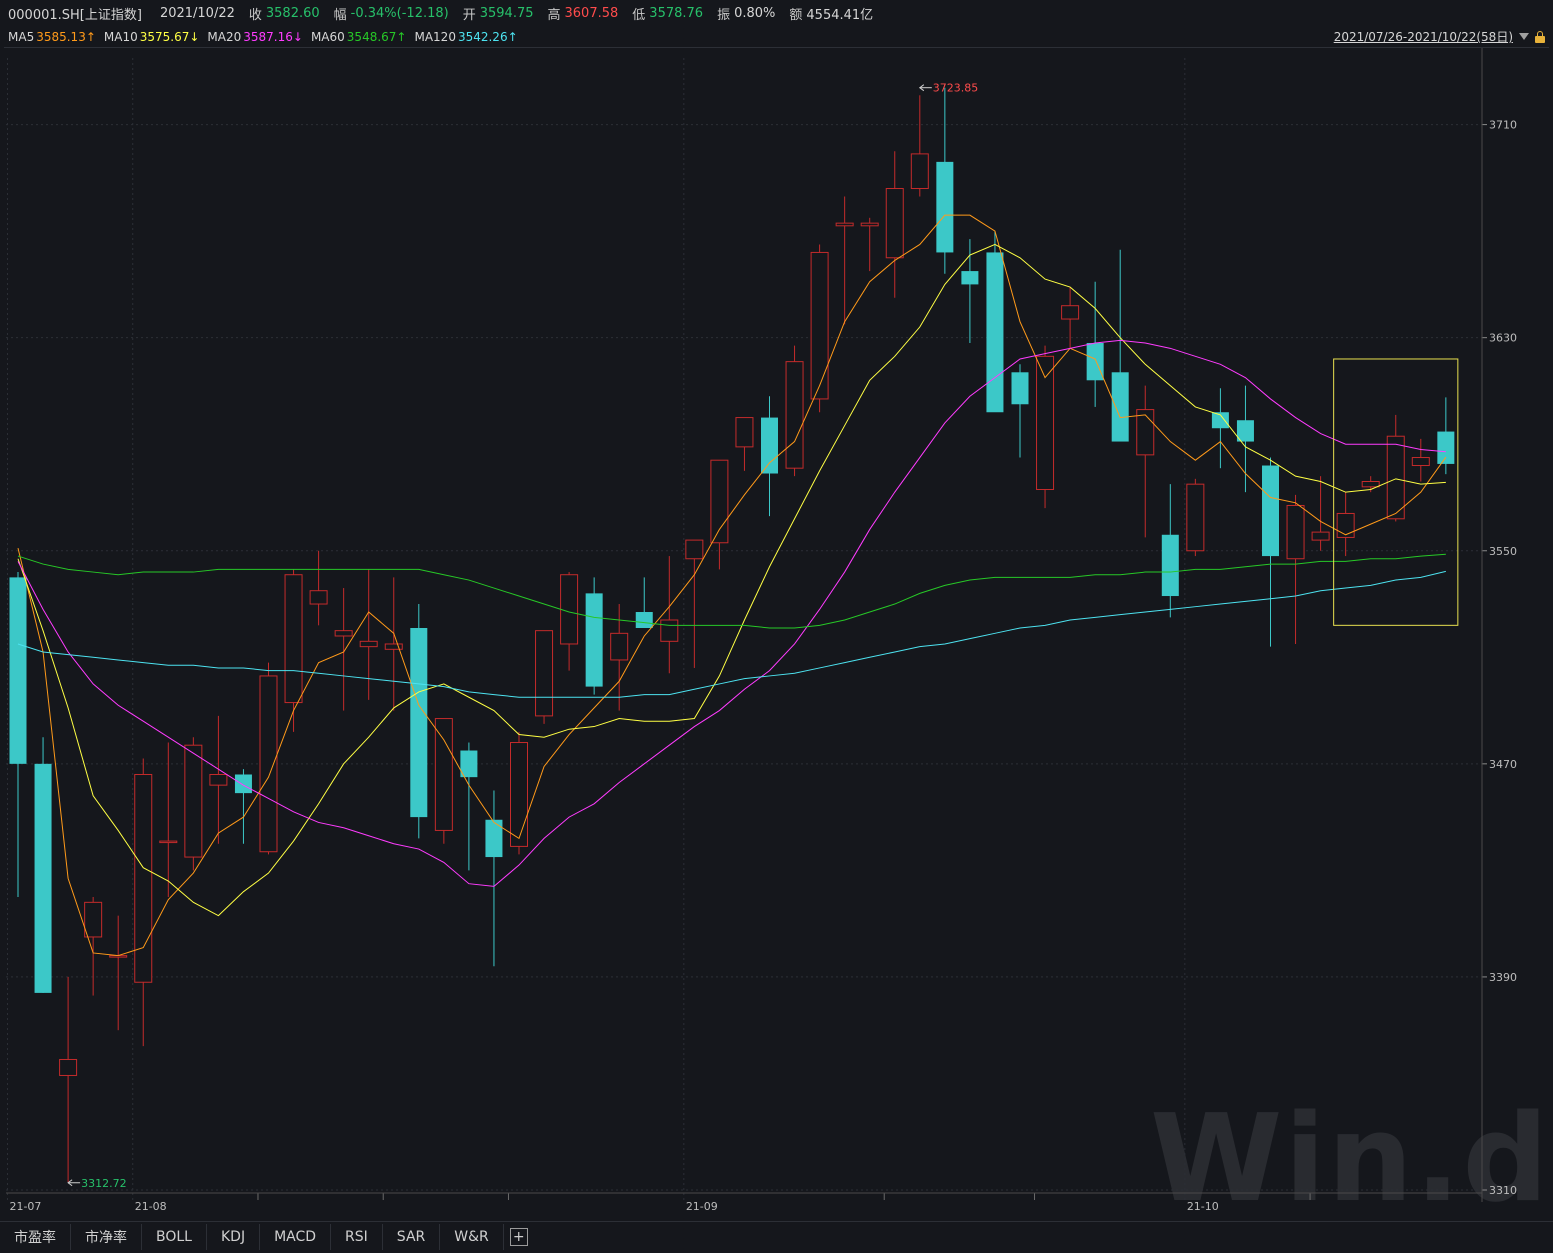 The width and height of the screenshot is (1553, 1253). Describe the element at coordinates (66, 37) in the screenshot. I see `ma5-value: 3585.13↑` at that location.